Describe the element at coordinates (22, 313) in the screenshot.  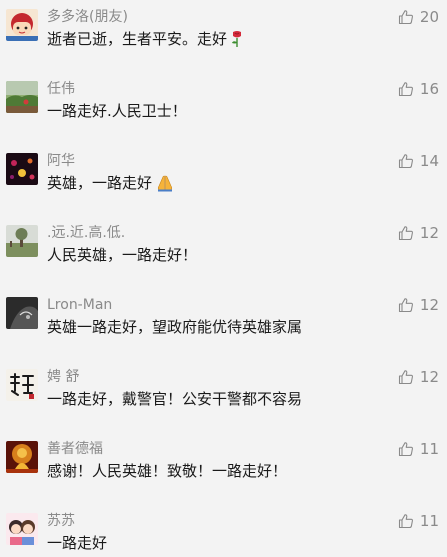
I see `dark-portrait-avatar` at that location.